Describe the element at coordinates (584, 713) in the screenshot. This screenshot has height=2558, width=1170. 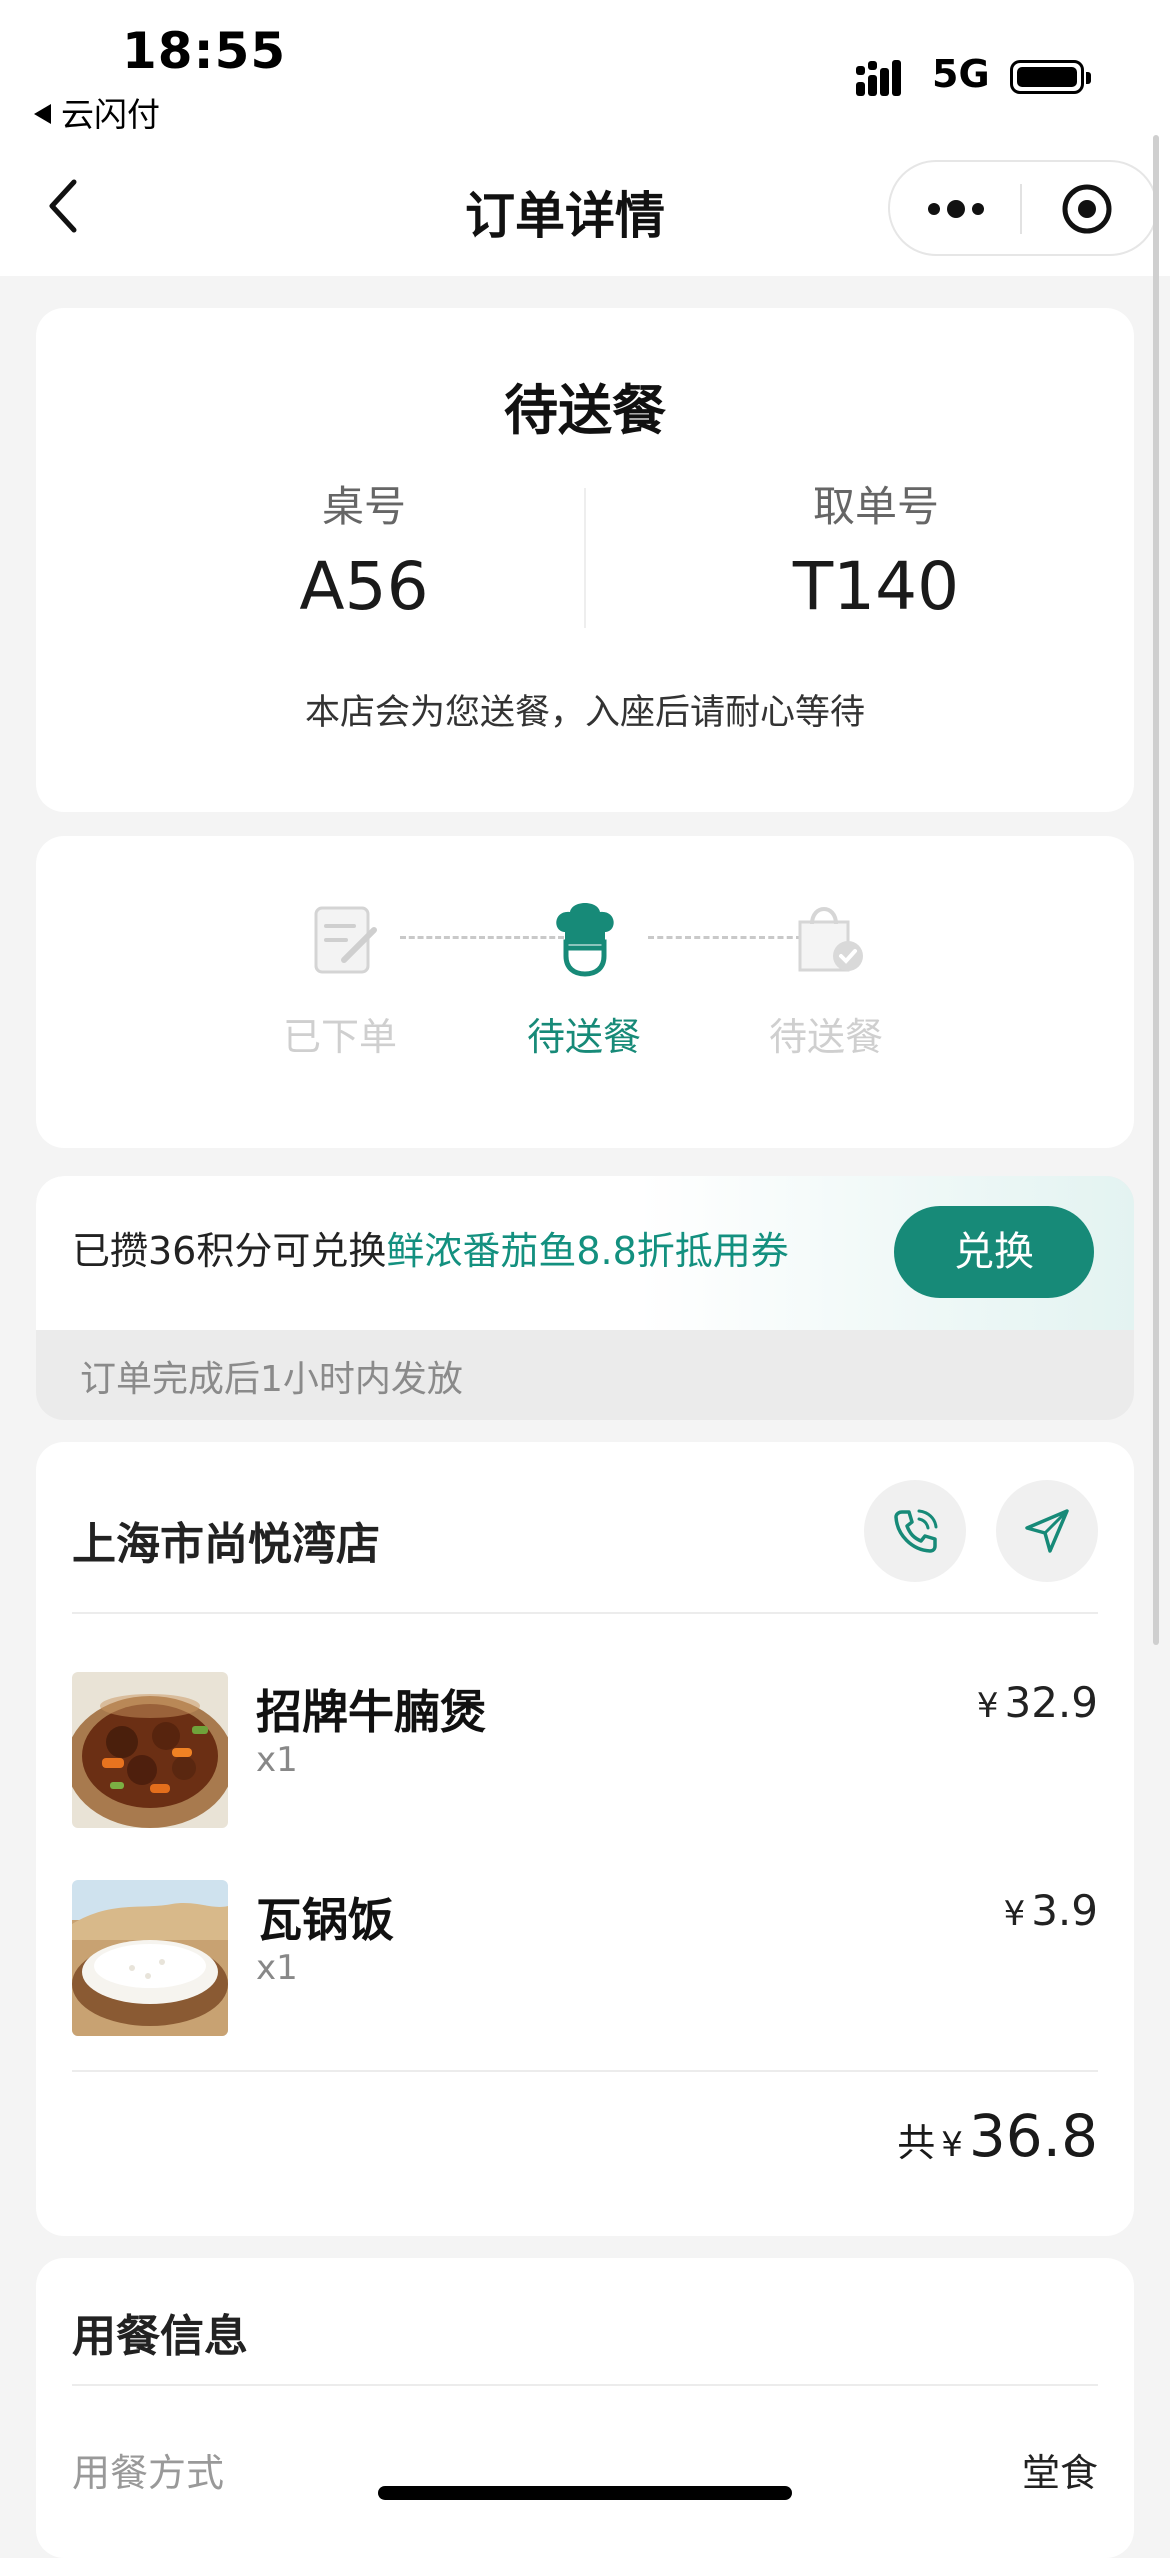
I see `delivery-hint: 本店会为您送餐，入座后请耐心等待` at that location.